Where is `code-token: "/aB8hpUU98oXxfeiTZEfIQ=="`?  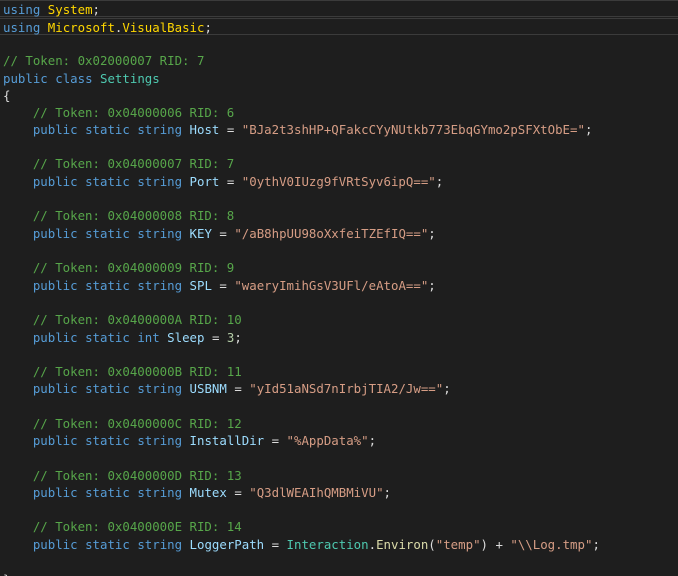
code-token: "/aB8hpUU98oXxfeiTZEfIQ==" is located at coordinates (331, 233).